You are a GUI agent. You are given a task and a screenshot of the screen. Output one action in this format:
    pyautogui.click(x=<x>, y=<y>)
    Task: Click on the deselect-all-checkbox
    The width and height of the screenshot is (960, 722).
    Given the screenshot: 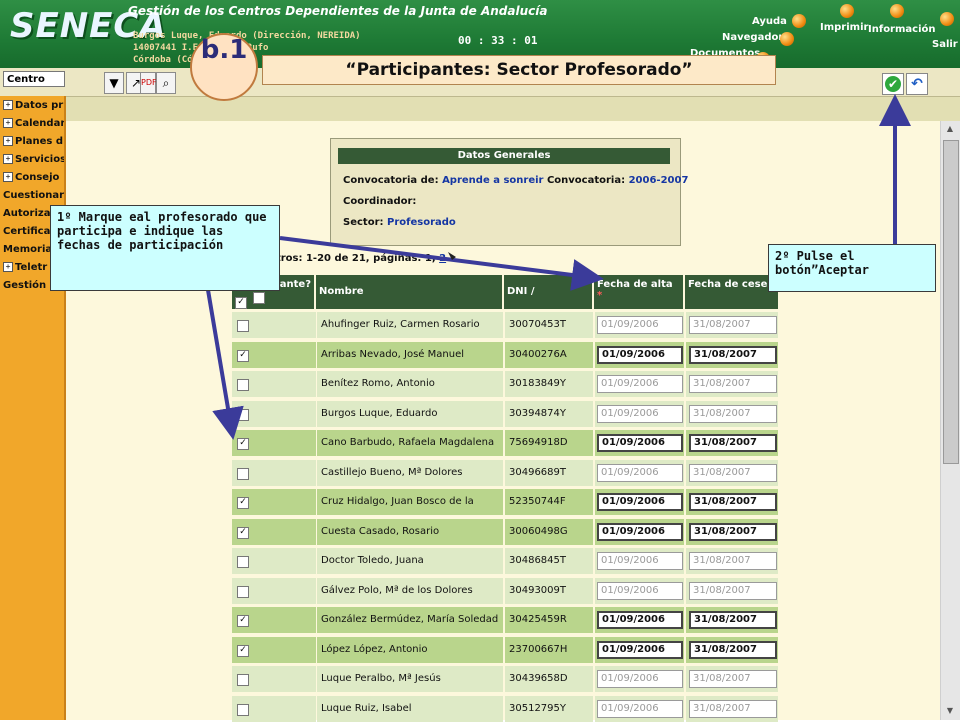 What is the action you would take?
    pyautogui.click(x=259, y=298)
    